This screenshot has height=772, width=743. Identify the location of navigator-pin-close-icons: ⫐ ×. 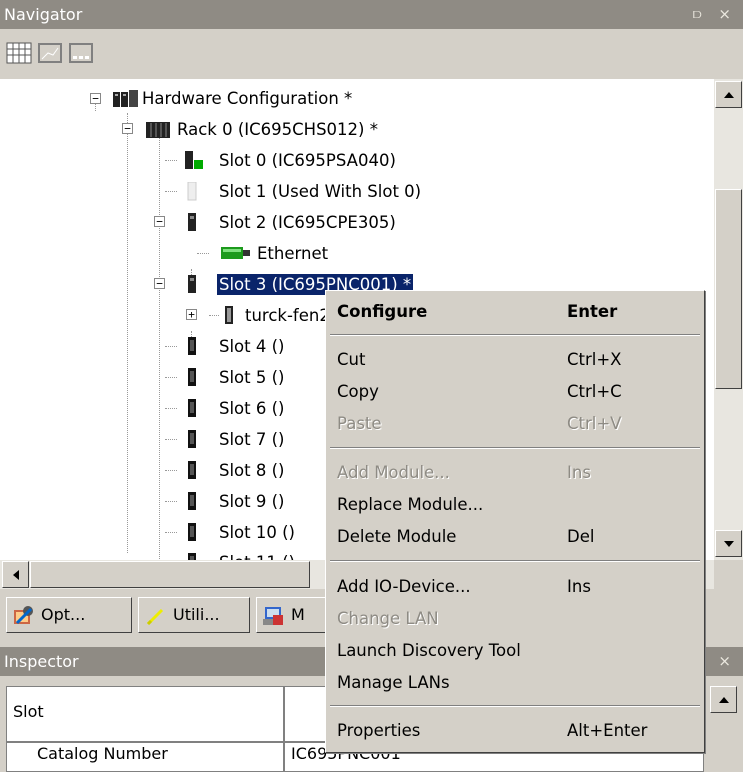
(715, 14).